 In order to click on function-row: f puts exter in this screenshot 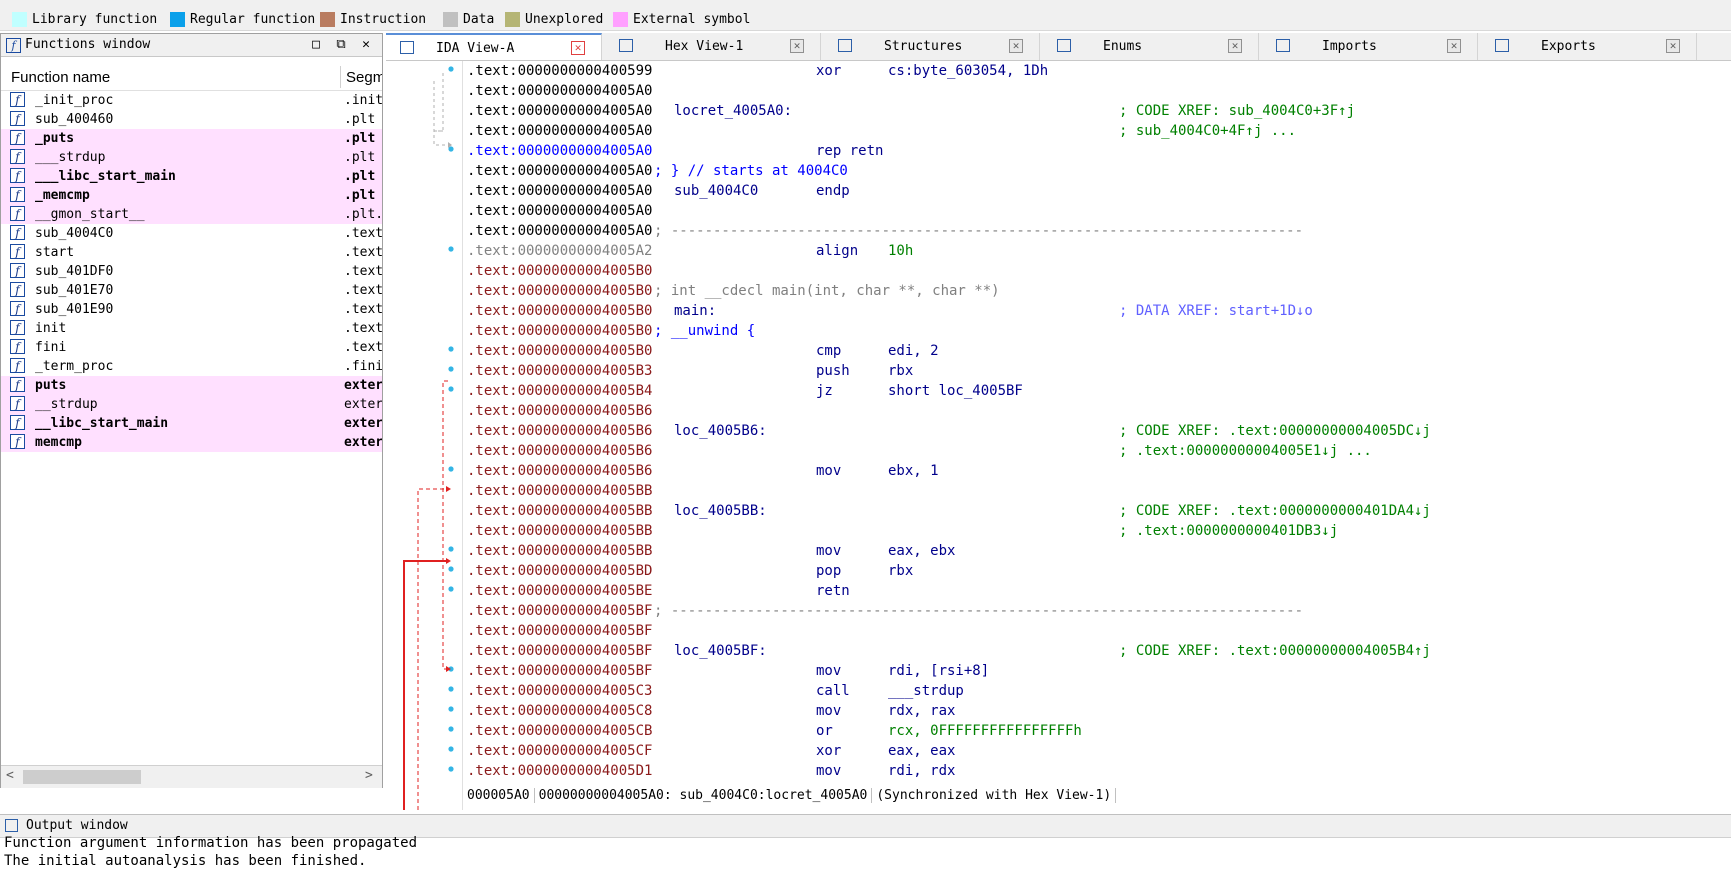, I will do `click(191, 385)`.